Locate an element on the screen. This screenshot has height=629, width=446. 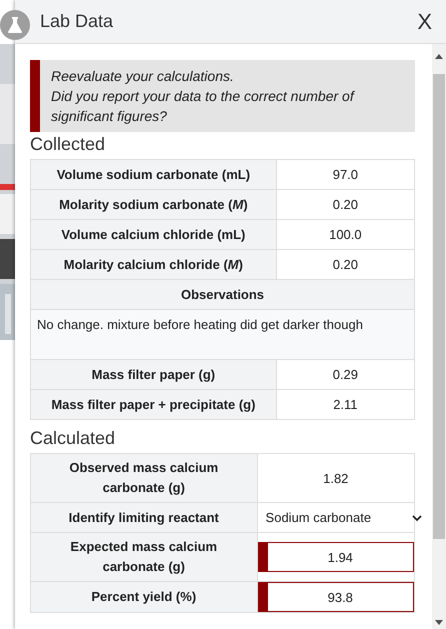
table-cell: 2.11 is located at coordinates (345, 405).